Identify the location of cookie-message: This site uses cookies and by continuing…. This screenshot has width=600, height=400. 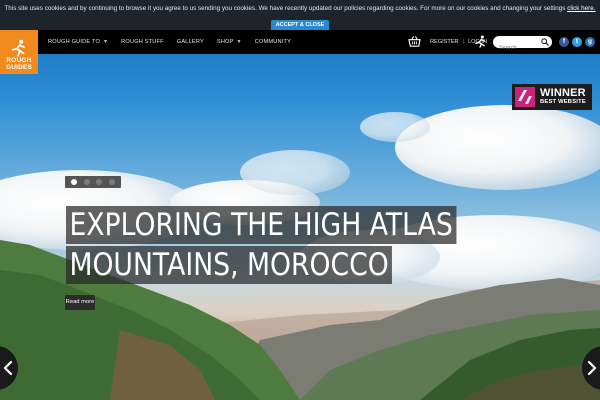
(285, 8).